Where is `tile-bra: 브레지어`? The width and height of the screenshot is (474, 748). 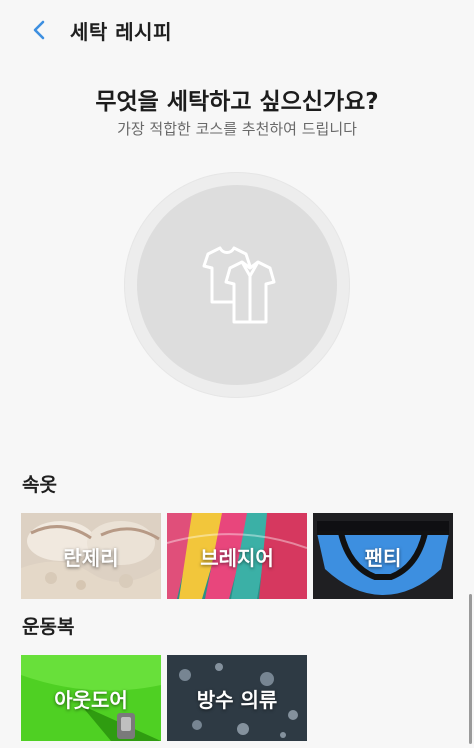
tile-bra: 브레지어 is located at coordinates (237, 556).